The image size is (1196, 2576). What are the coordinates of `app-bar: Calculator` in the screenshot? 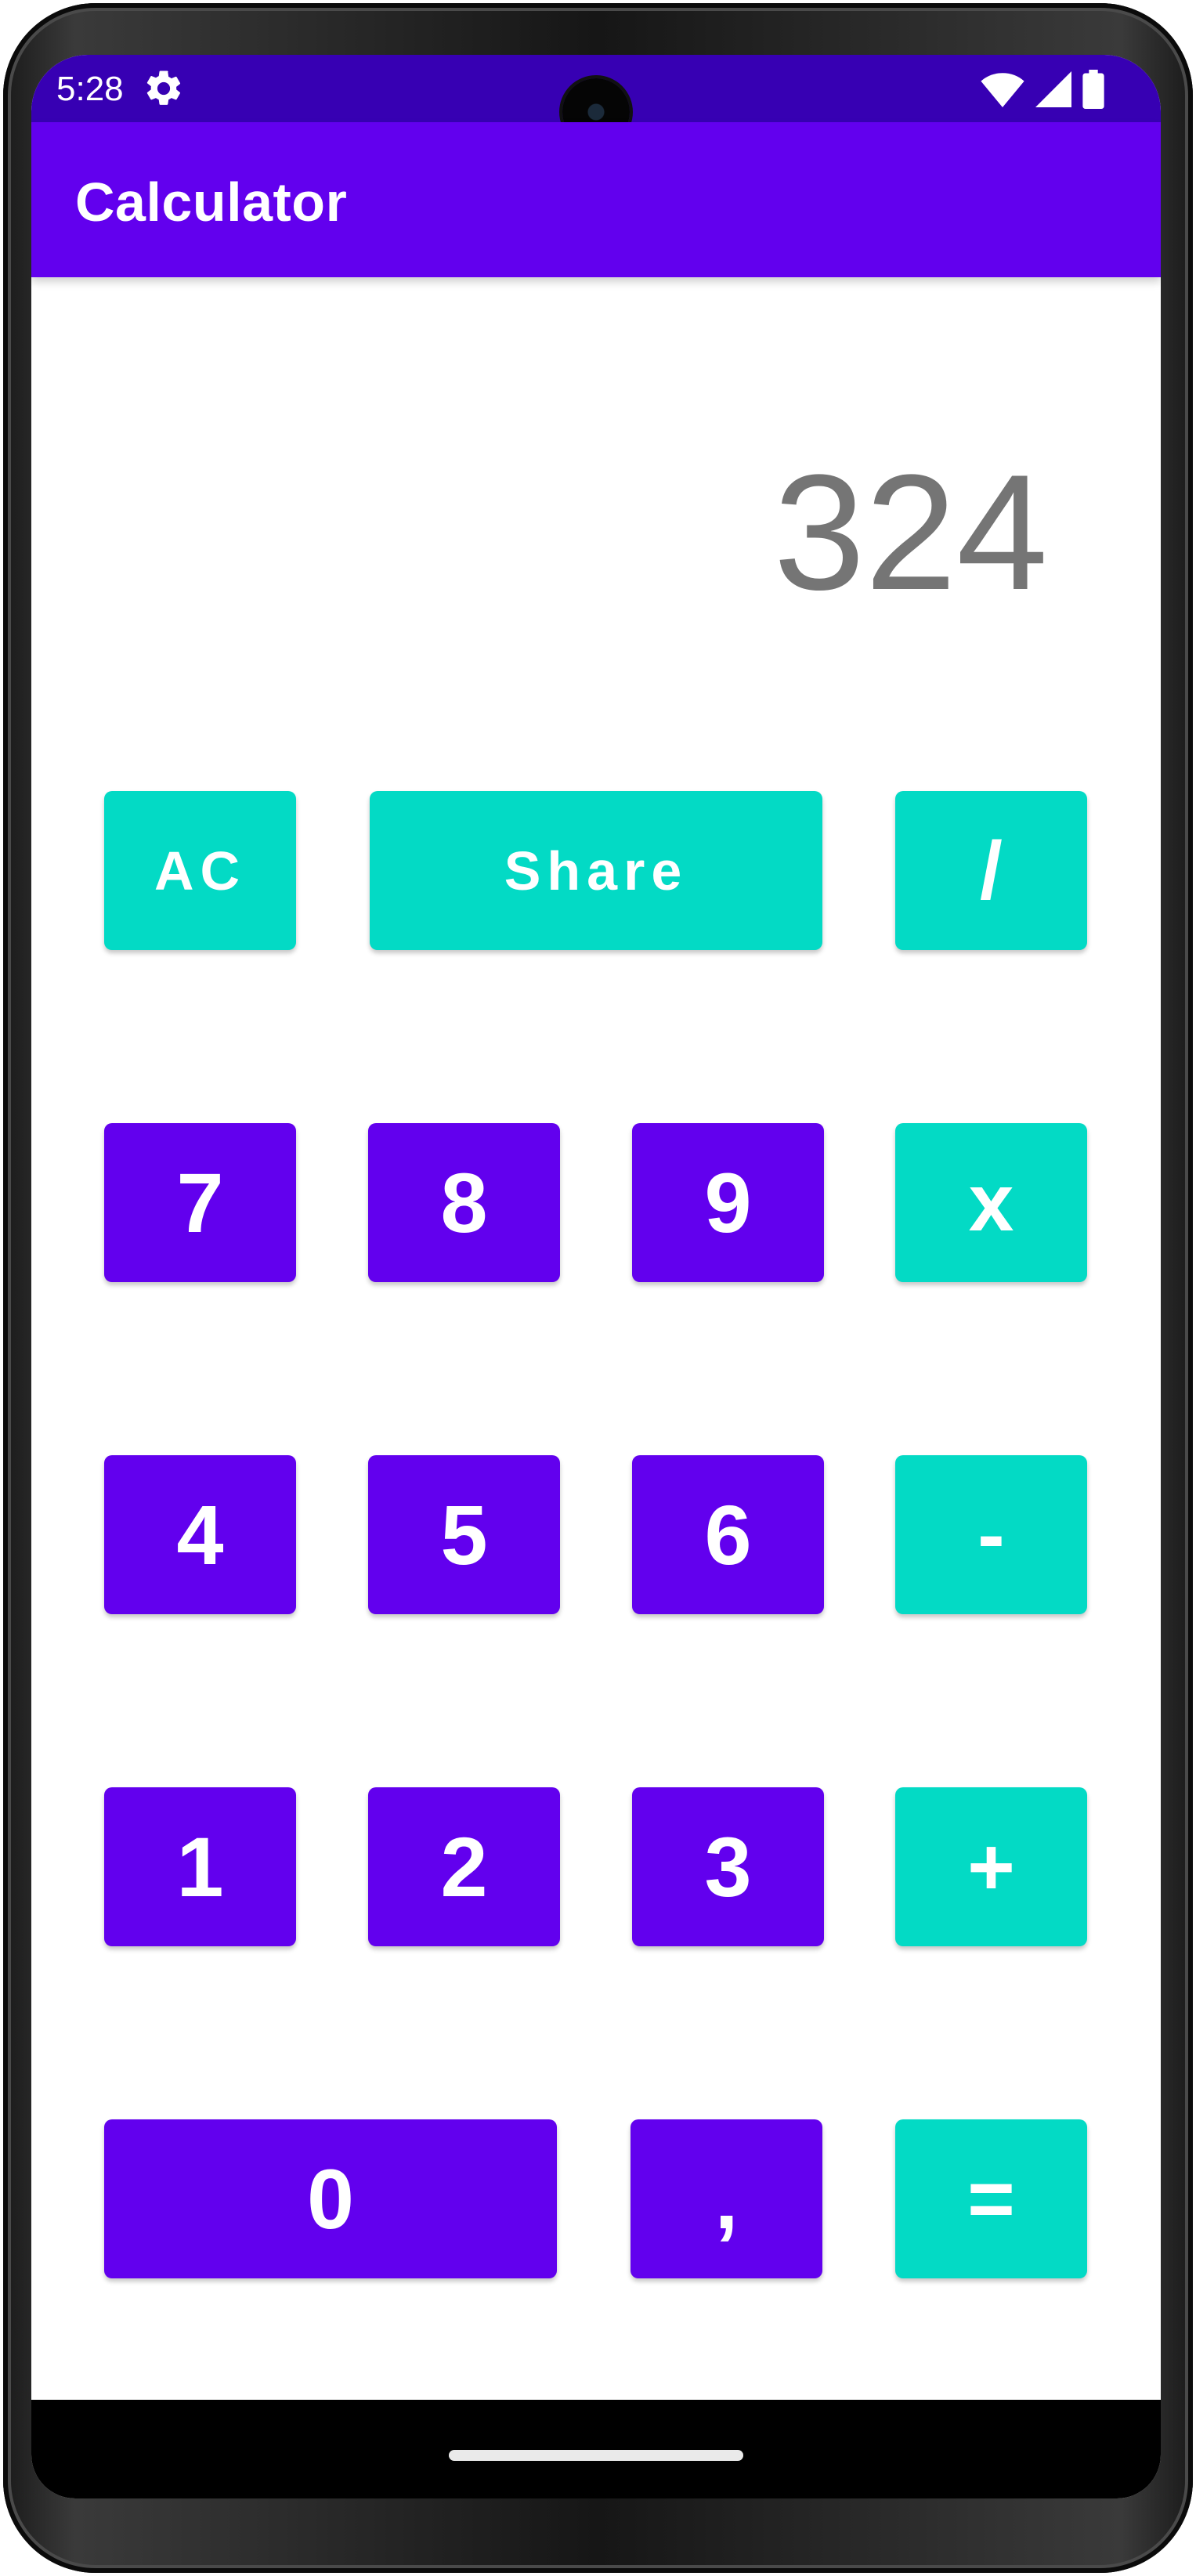 It's located at (596, 199).